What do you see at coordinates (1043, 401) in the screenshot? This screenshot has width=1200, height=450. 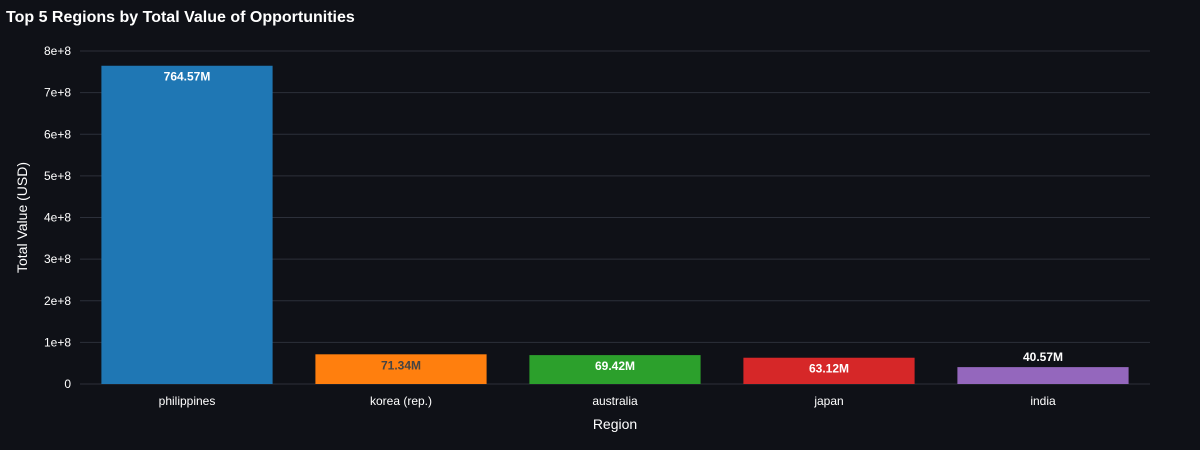 I see `x-tick-label: india` at bounding box center [1043, 401].